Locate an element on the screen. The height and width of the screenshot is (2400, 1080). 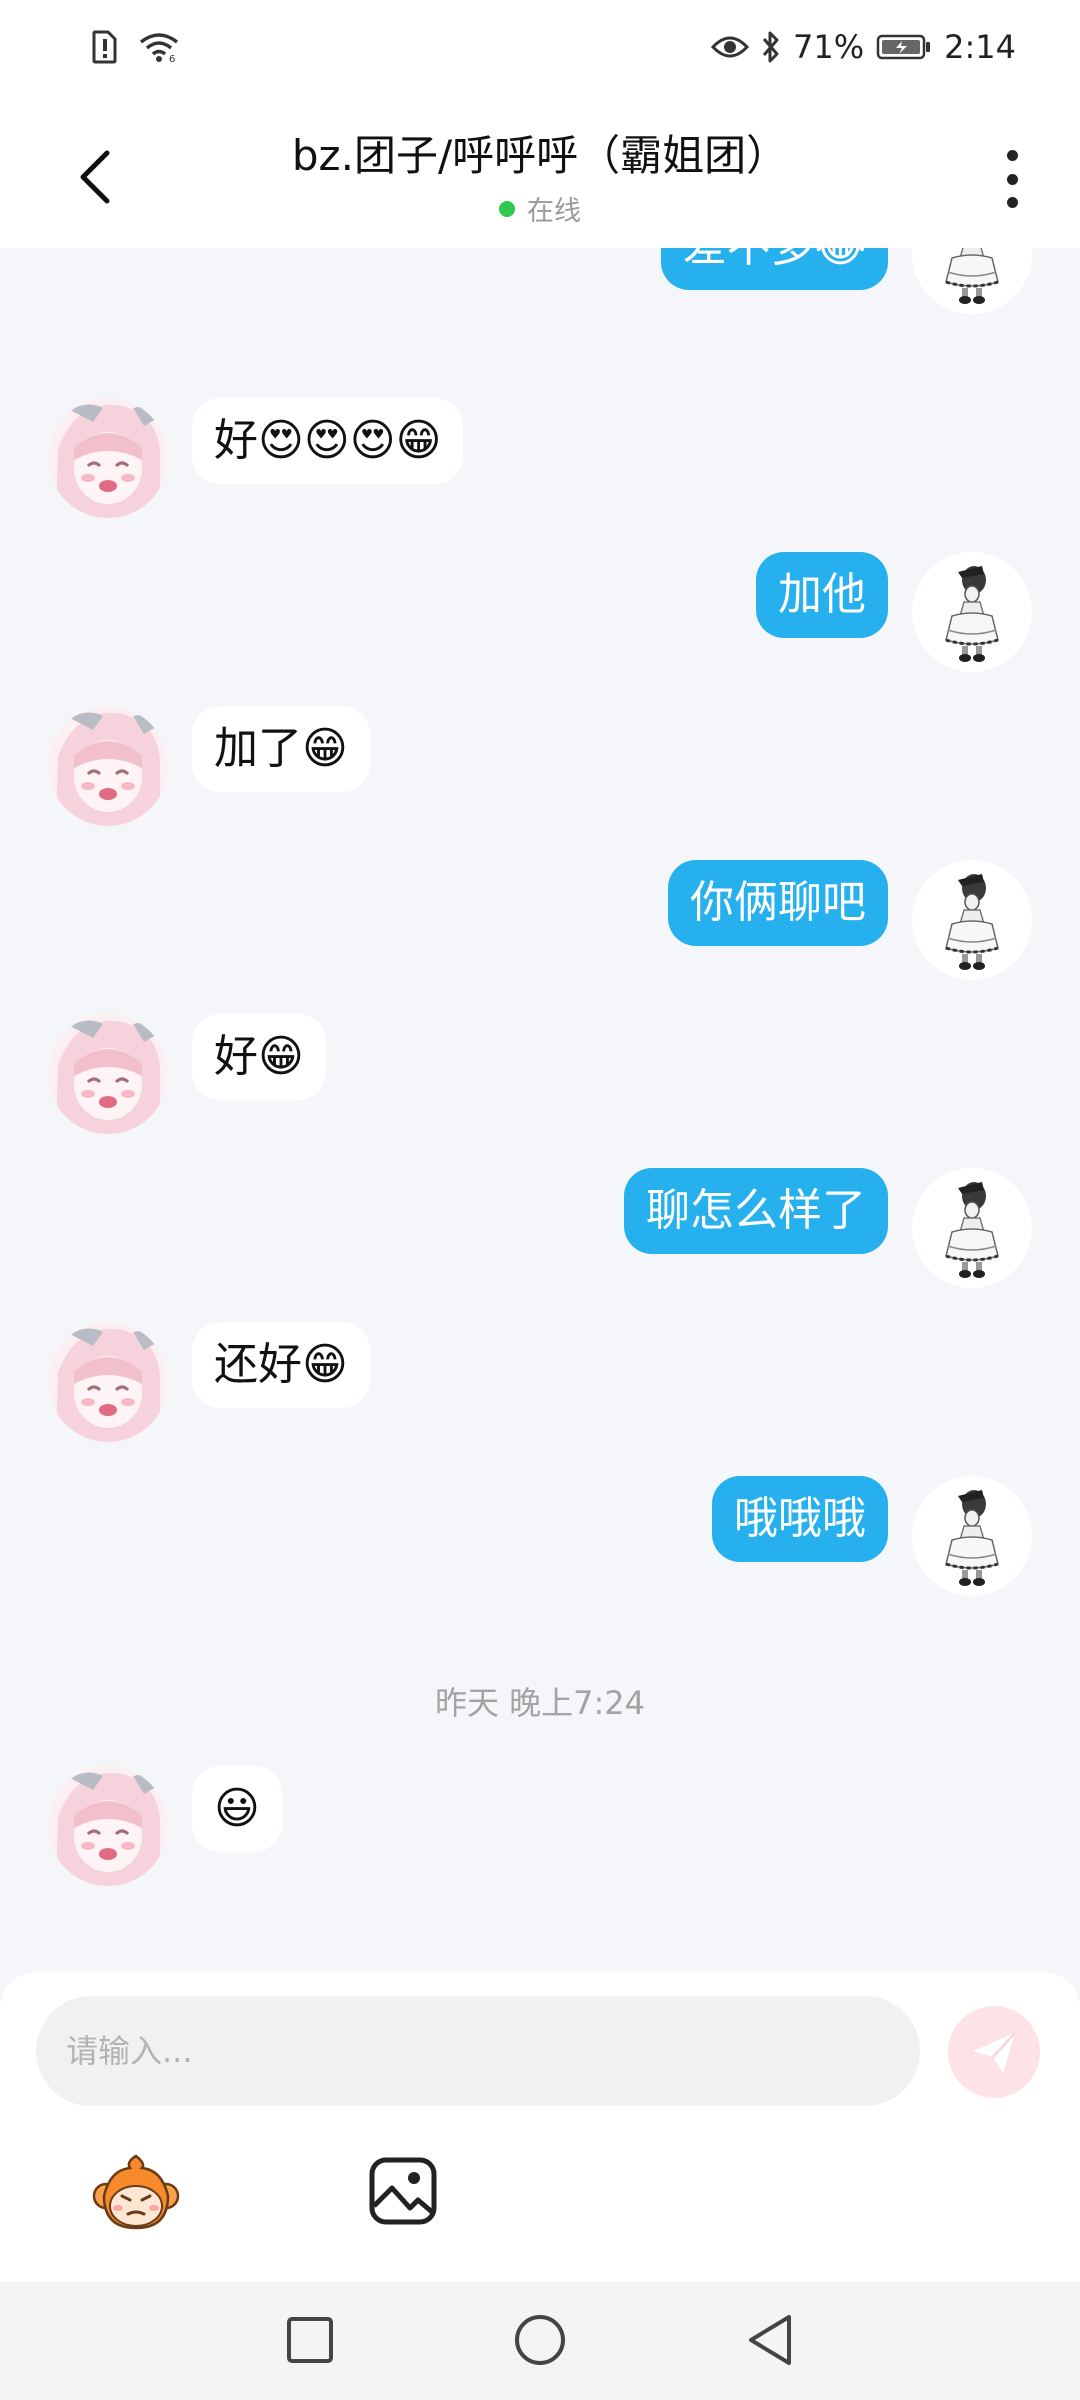
more-options-button is located at coordinates (1012, 179).